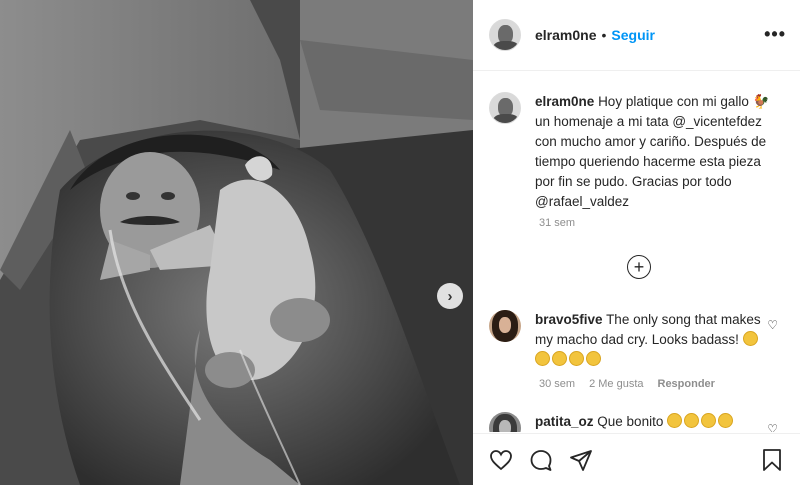 Image resolution: width=800 pixels, height=485 pixels. I want to click on bookmark-icon, so click(772, 460).